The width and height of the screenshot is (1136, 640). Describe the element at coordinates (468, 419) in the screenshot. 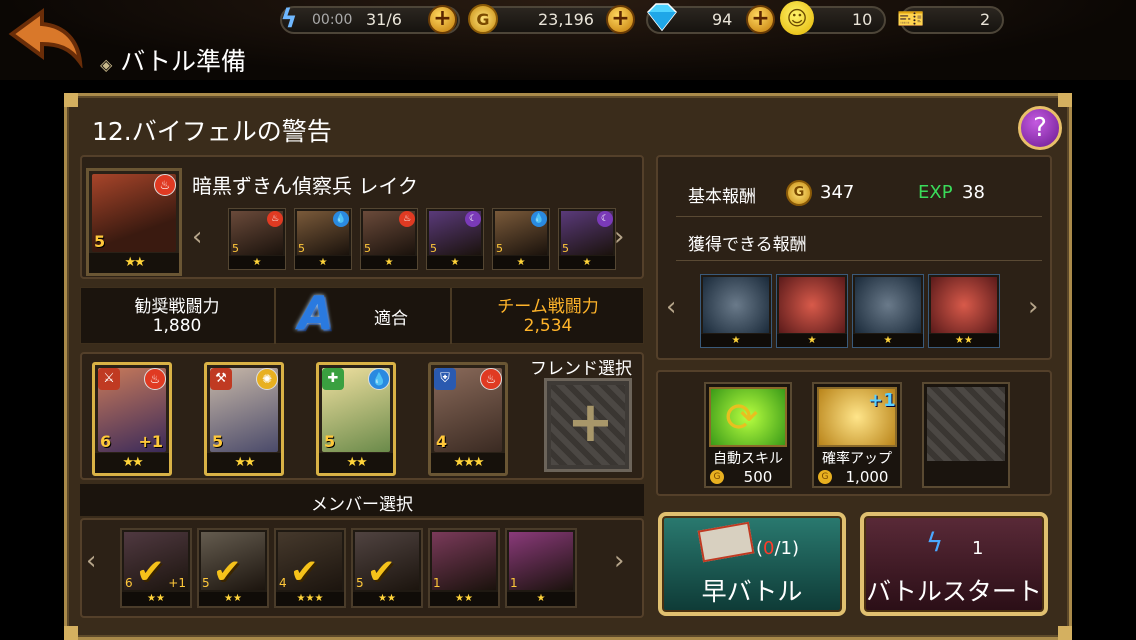

I see `party-unit-card: ⛨ ♨ 4 ★★★` at that location.